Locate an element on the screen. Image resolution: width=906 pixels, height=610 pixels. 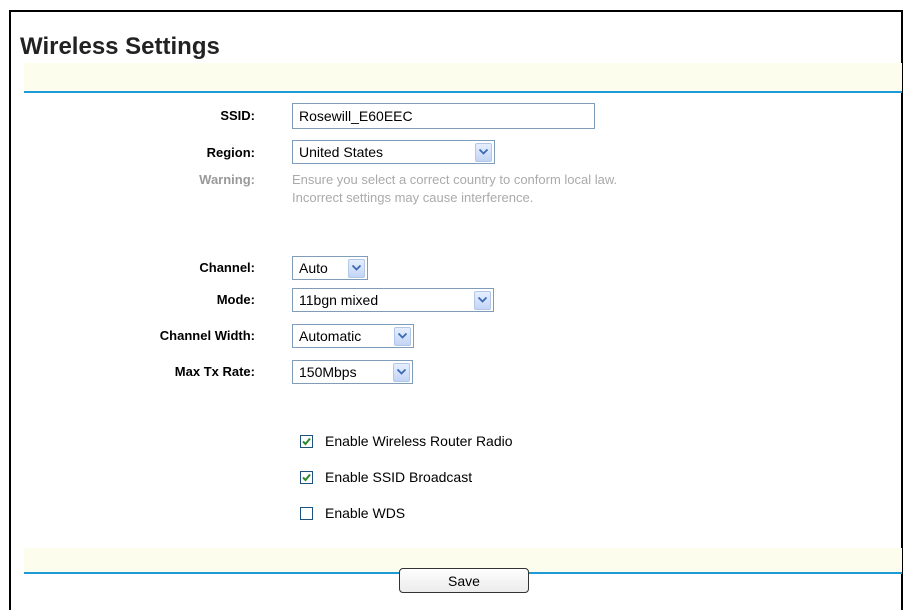
region-label: Region: is located at coordinates (230, 152).